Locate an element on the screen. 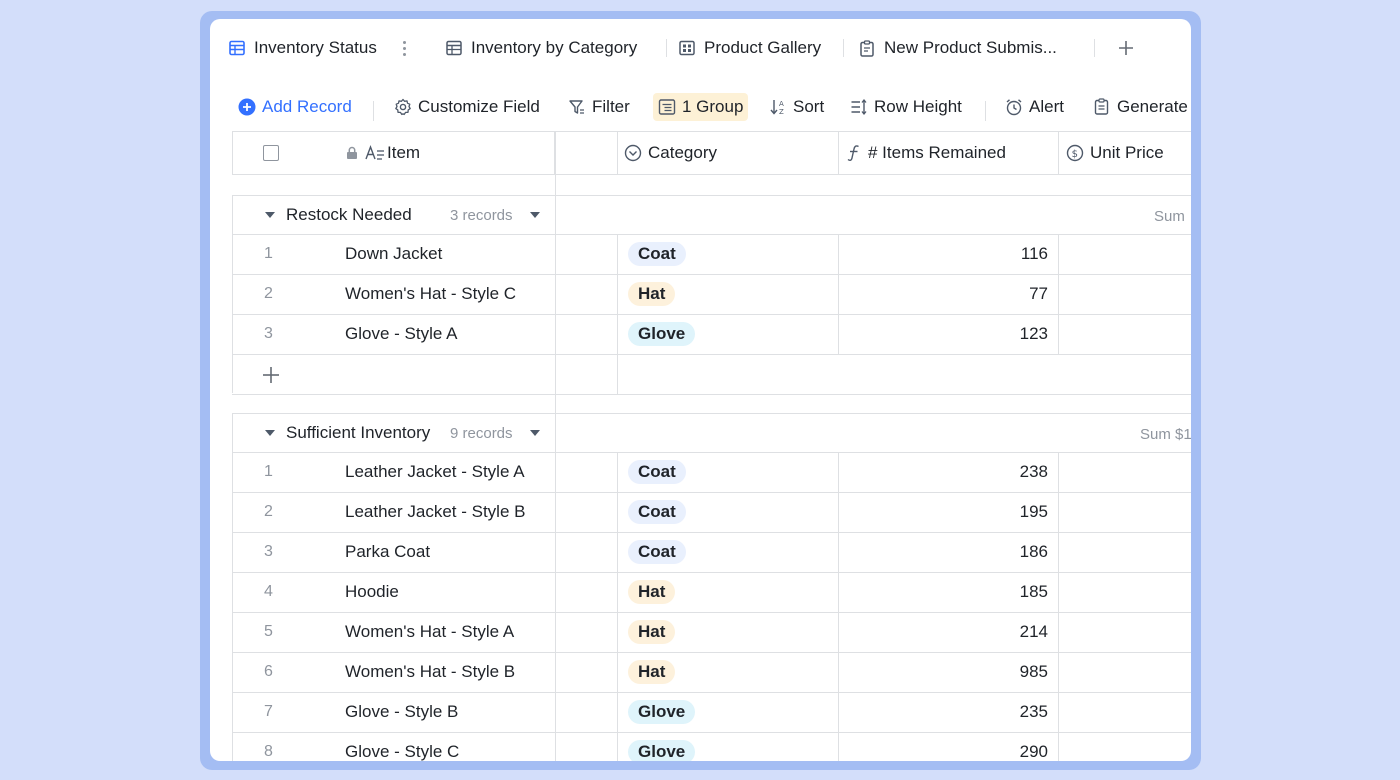  plus-icon is located at coordinates (271, 375).